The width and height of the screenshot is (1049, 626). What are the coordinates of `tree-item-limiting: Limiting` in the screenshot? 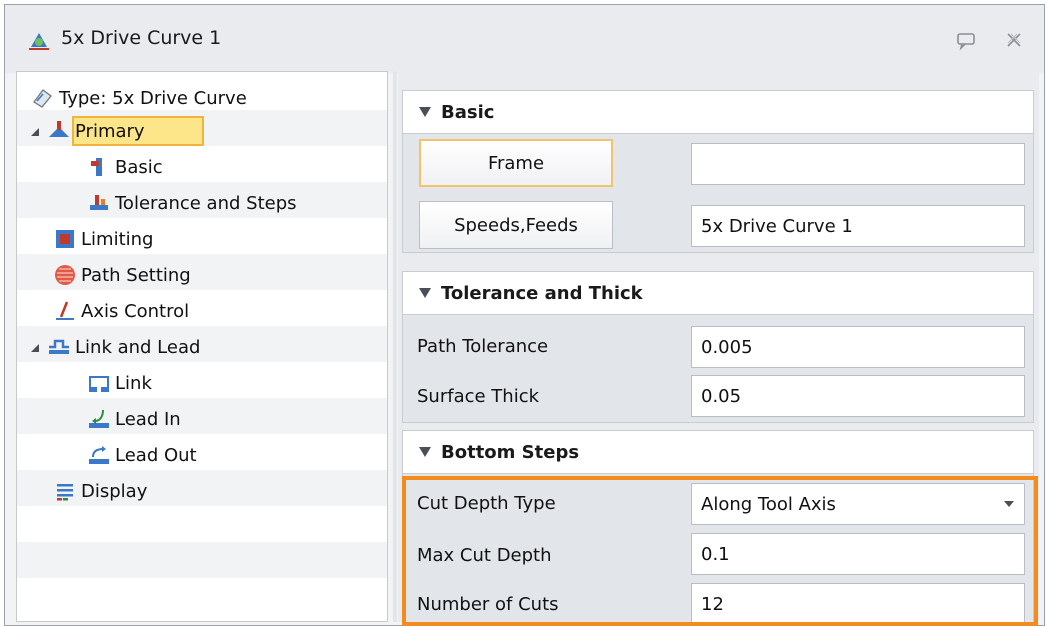 It's located at (103, 239).